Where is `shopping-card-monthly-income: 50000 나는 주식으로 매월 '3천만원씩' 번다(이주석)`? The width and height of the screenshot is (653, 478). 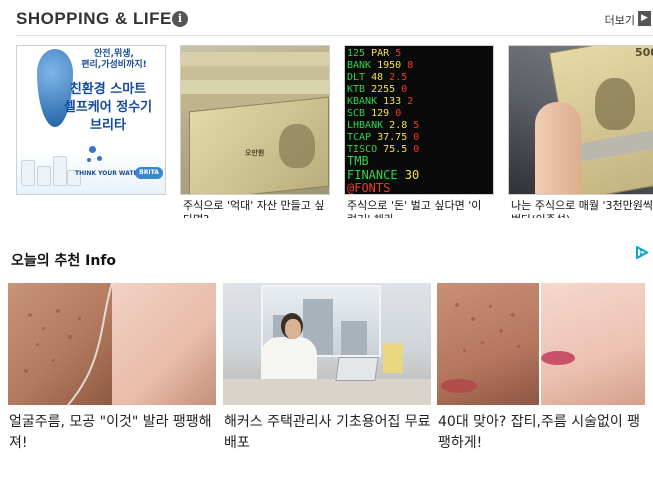
shopping-card-monthly-income: 50000 나는 주식으로 매월 '3천만원씩' 번다(이주석) is located at coordinates (580, 135).